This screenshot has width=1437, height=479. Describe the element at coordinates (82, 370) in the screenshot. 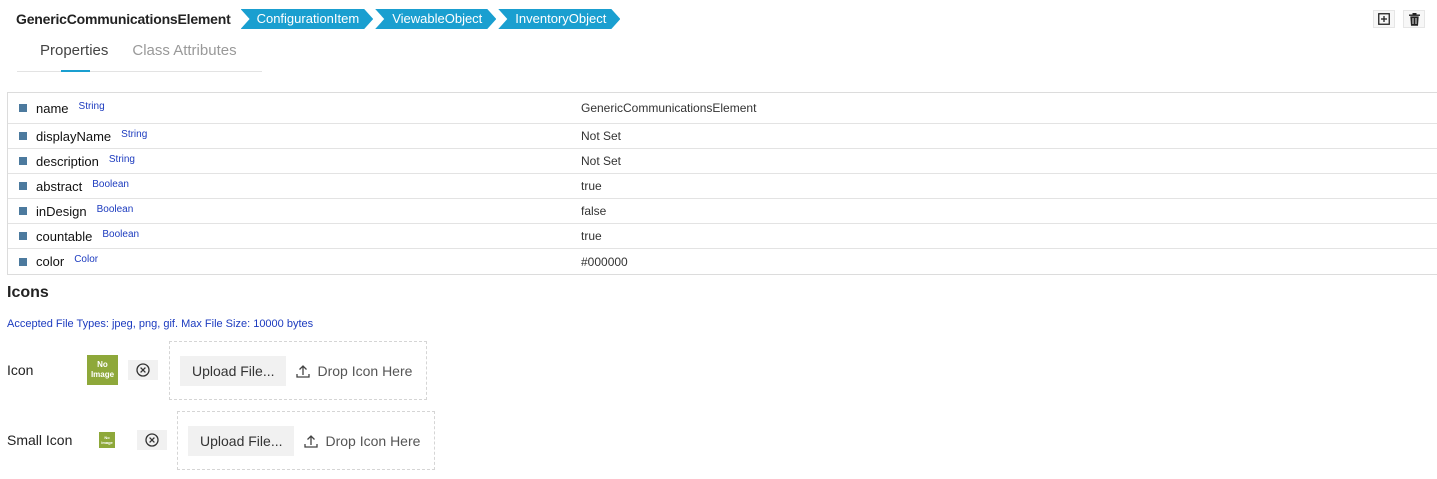

I see `icon-upload-row: Icon No Image` at that location.